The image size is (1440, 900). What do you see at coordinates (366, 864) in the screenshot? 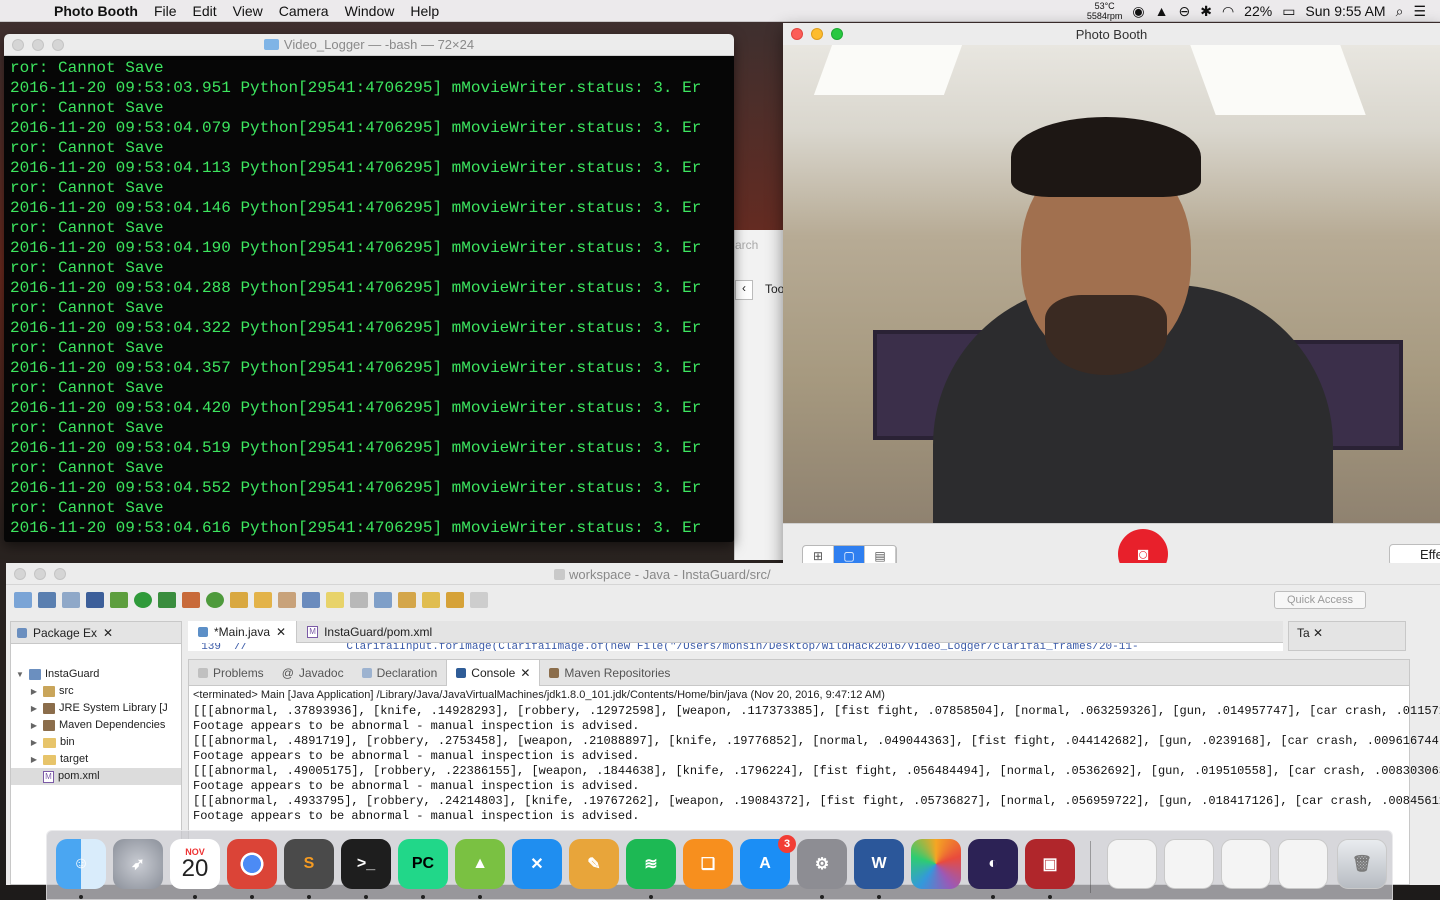
I see `dock-terminal-icon: >_` at bounding box center [366, 864].